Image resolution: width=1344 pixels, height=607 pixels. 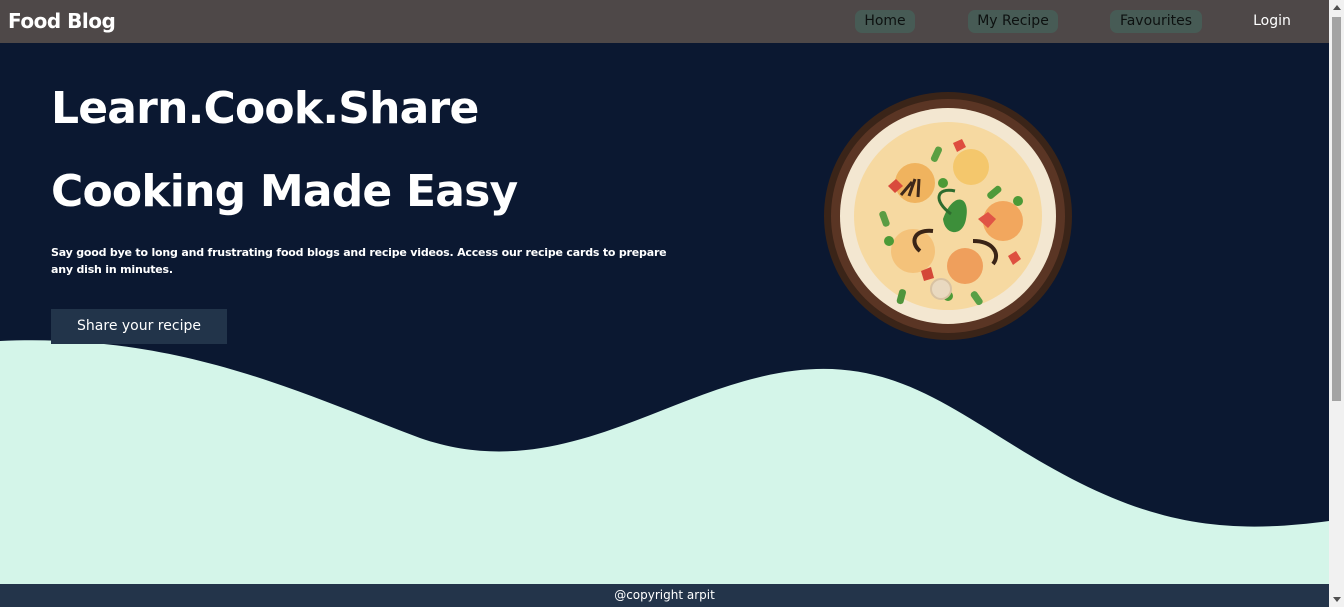 I want to click on nav-login-link: Login, so click(x=1272, y=21).